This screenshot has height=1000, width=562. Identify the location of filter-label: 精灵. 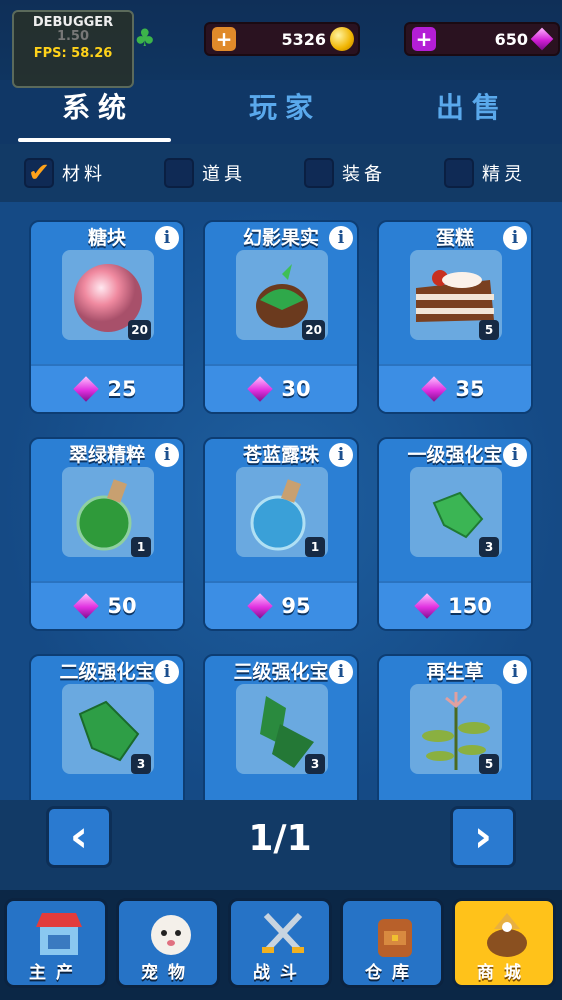
(504, 174).